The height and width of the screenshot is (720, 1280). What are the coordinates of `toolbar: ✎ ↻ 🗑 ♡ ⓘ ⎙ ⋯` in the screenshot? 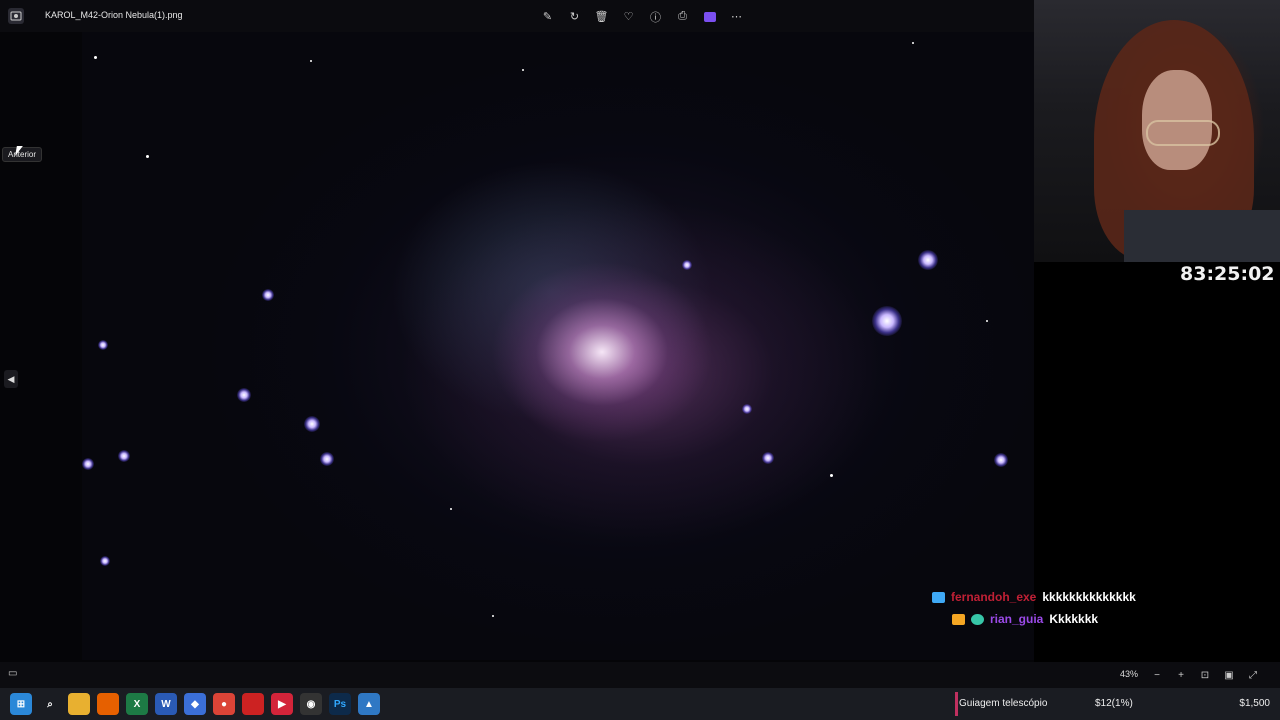 It's located at (642, 16).